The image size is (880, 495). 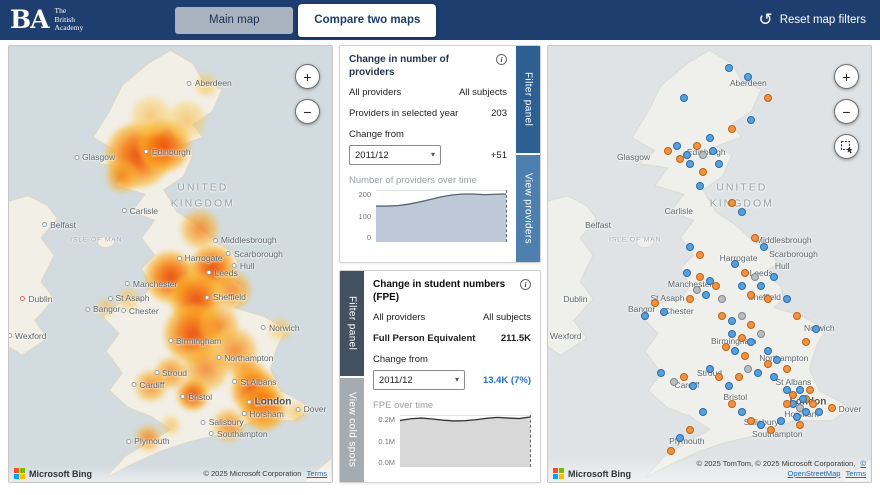 What do you see at coordinates (441, 216) in the screenshot?
I see `providers-area-chart` at bounding box center [441, 216].